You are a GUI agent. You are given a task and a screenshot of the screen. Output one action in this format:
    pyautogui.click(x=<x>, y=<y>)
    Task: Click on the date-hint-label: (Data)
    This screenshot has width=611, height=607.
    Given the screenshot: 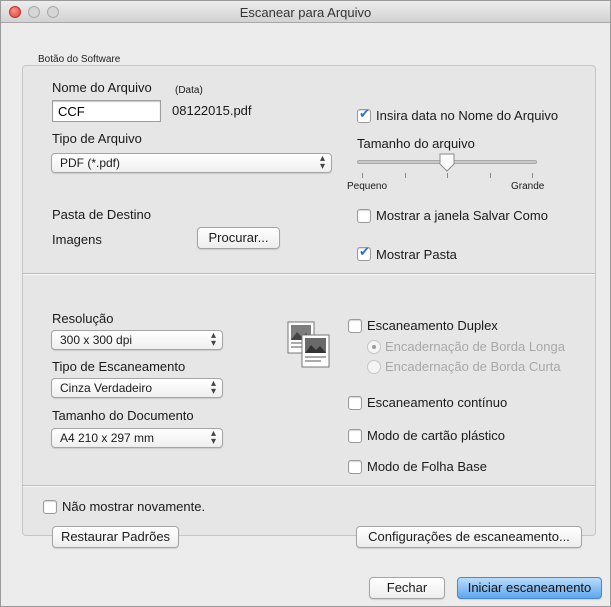 What is the action you would take?
    pyautogui.click(x=189, y=90)
    